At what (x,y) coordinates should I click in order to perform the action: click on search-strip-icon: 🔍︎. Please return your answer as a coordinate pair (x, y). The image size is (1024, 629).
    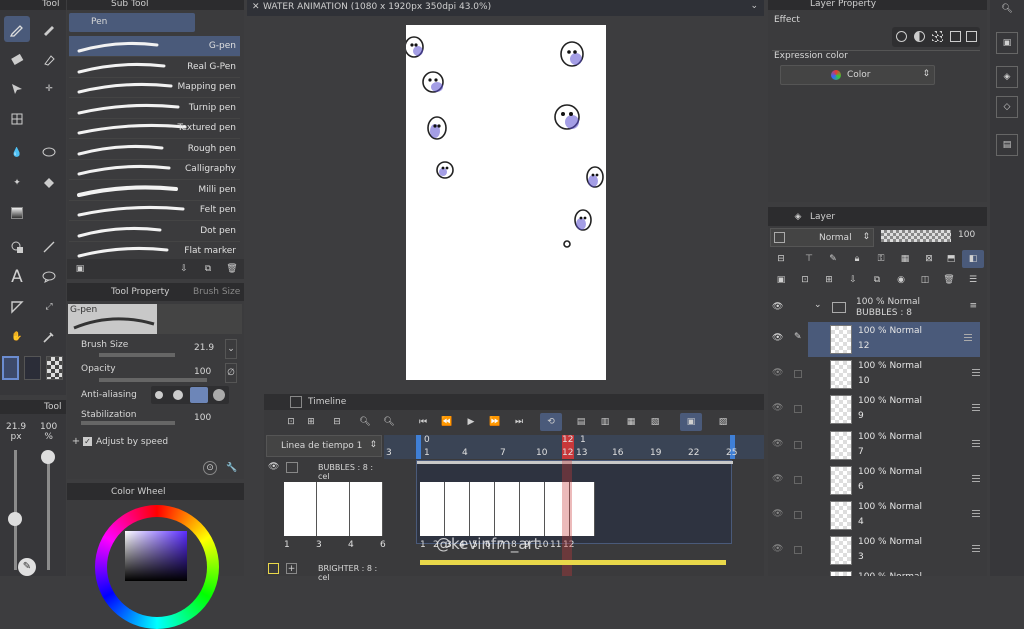
    Looking at the image, I should click on (1007, 9).